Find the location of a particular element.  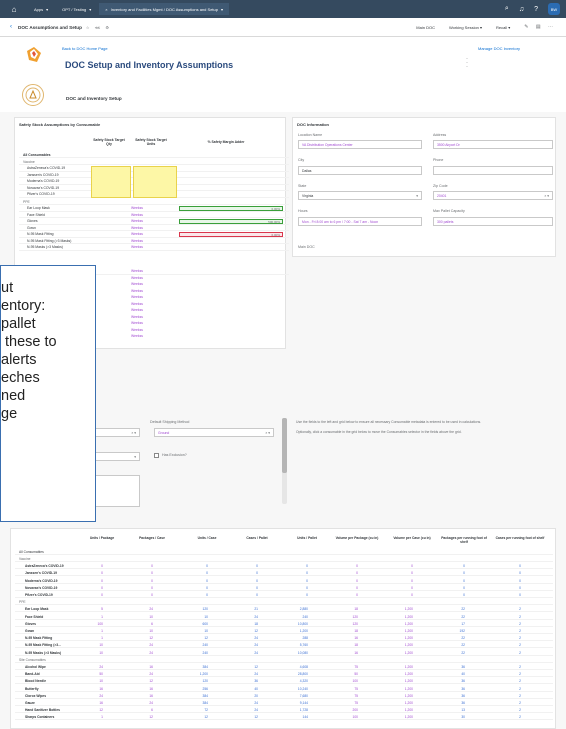

table-row: AstraZeneca's COVID-19 0 0 0 0 0 0 0 0 0 is located at coordinates (284, 566).